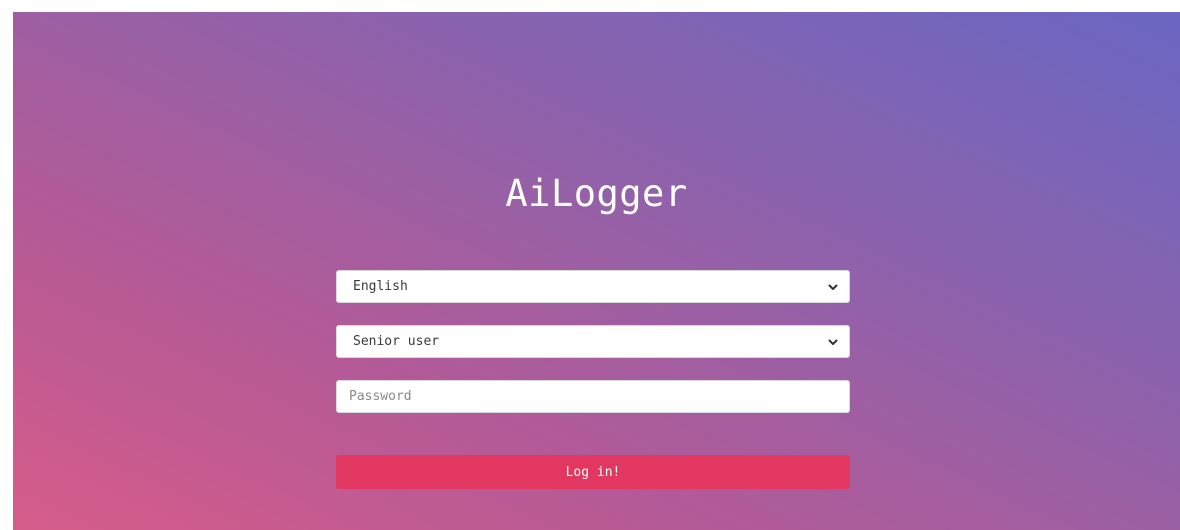 The width and height of the screenshot is (1180, 530). I want to click on language-select: English, so click(593, 286).